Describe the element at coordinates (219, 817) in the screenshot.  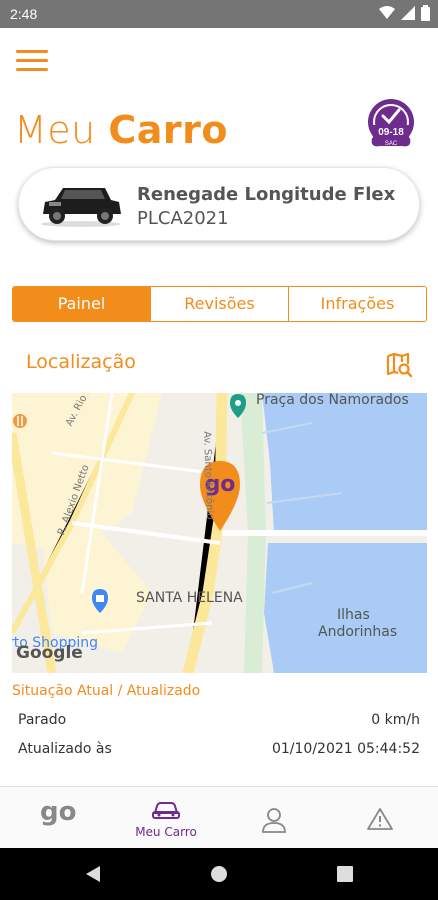
I see `bottom-navigation: go Meu Carro` at that location.